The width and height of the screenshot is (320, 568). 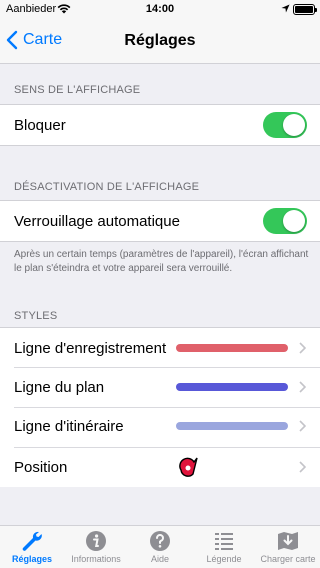 I want to click on wrench-icon, so click(x=32, y=541).